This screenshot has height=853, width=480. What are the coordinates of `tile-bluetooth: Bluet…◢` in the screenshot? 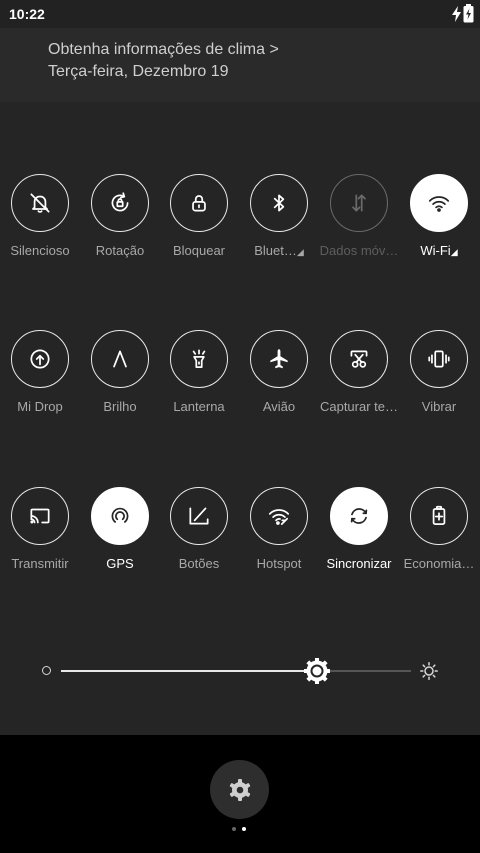 It's located at (279, 224).